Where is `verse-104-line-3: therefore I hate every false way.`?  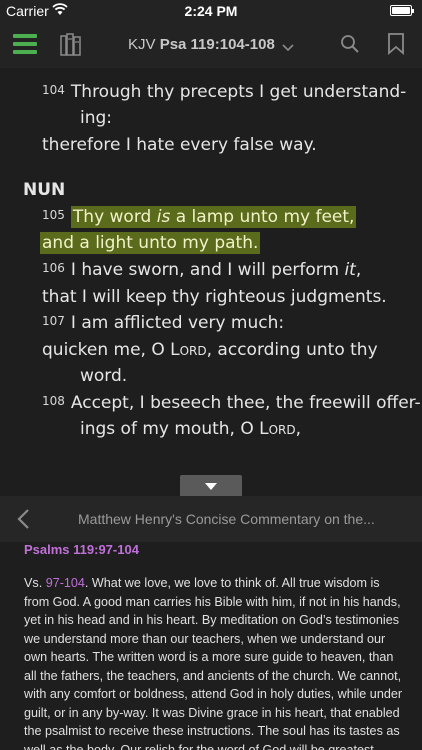 verse-104-line-3: therefore I hate every false way. is located at coordinates (179, 145).